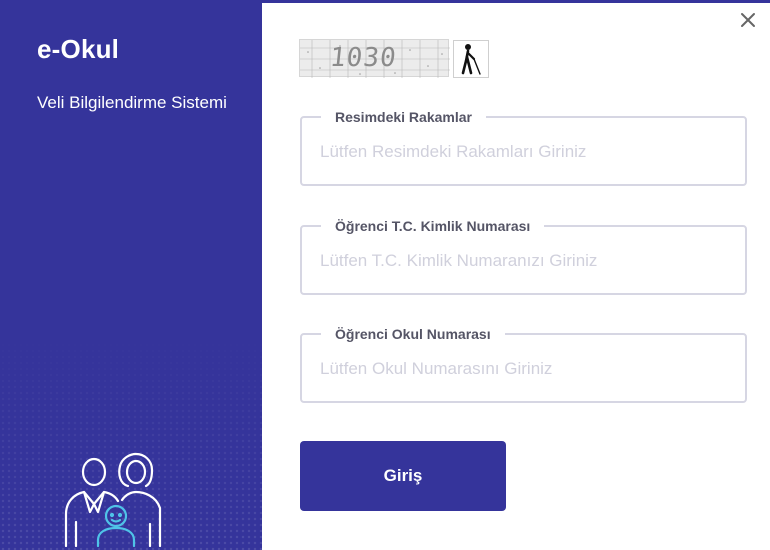  What do you see at coordinates (525, 261) in the screenshot?
I see `tc-kimlik-input` at bounding box center [525, 261].